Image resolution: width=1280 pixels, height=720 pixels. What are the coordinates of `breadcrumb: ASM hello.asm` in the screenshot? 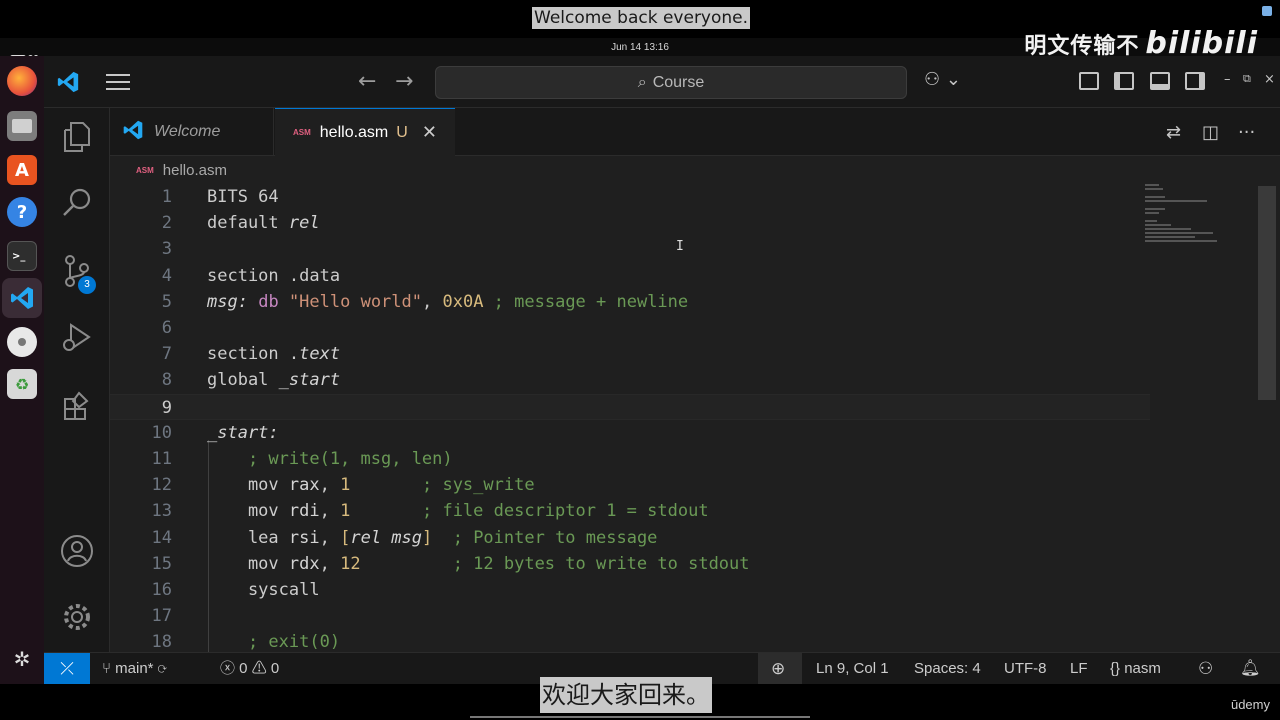 It's located at (168, 170).